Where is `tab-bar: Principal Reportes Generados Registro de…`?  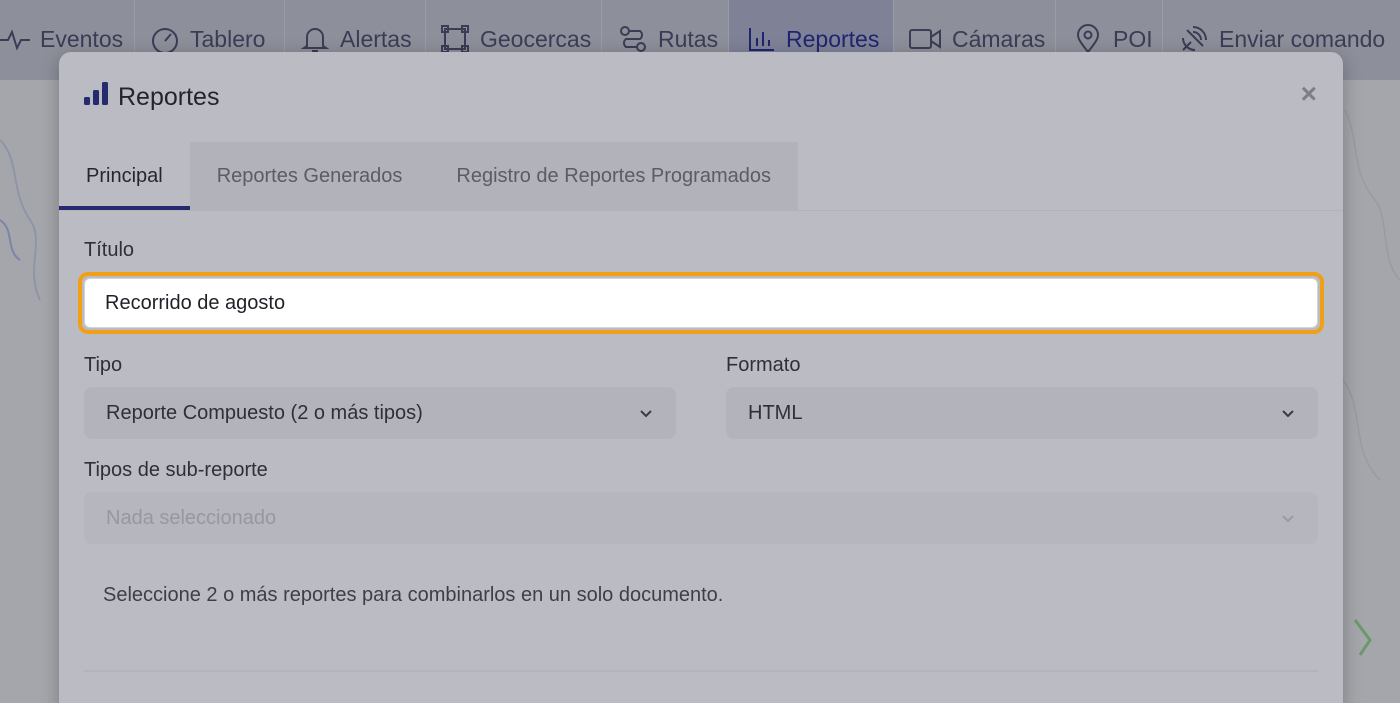
tab-bar: Principal Reportes Generados Registro de… is located at coordinates (701, 176).